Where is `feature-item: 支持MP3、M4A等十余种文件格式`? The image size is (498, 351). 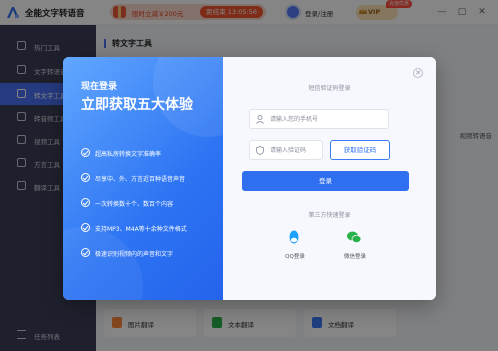
feature-item: 支持MP3、M4A等十余种文件格式 is located at coordinates (151, 228).